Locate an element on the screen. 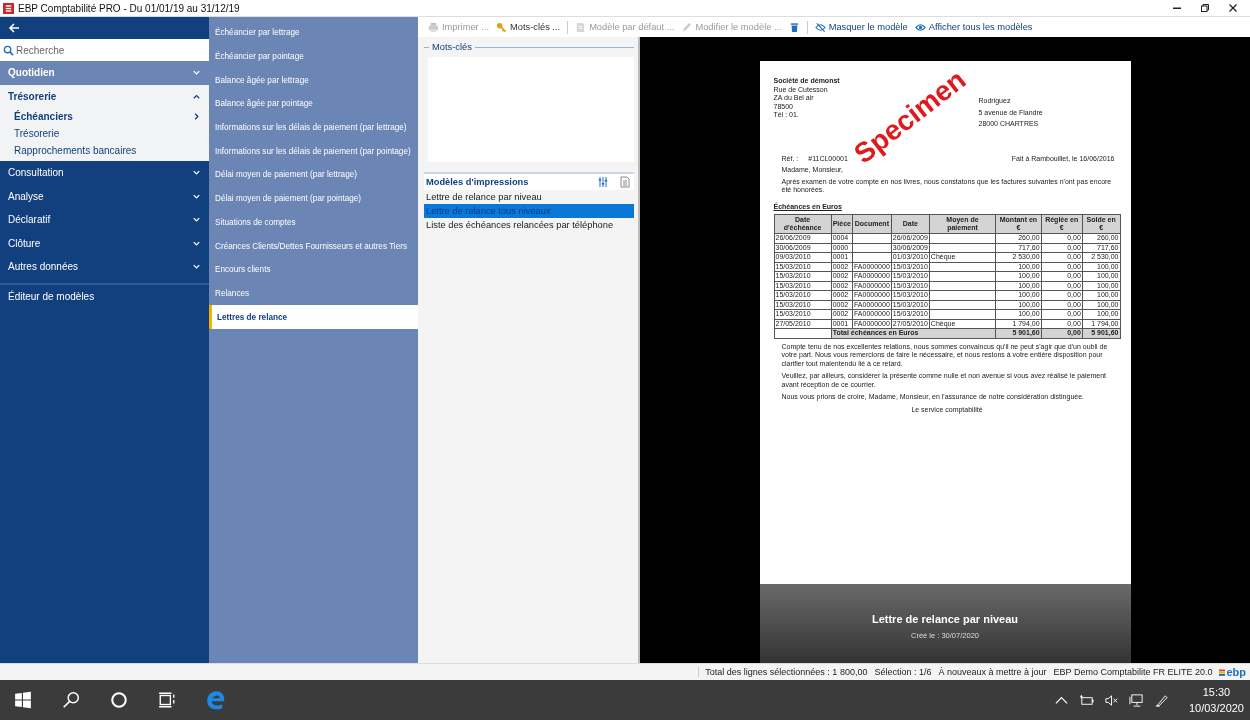  ebp-logo: ebp is located at coordinates (1232, 672).